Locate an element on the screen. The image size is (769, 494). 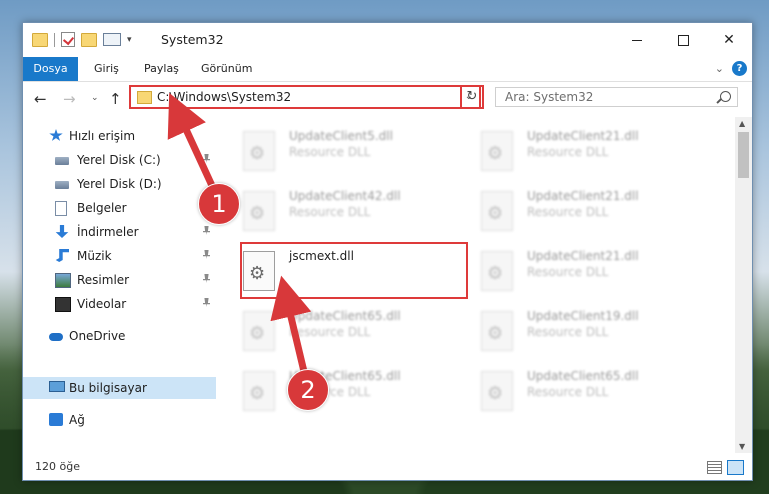
computer-icon is located at coordinates (57, 386).